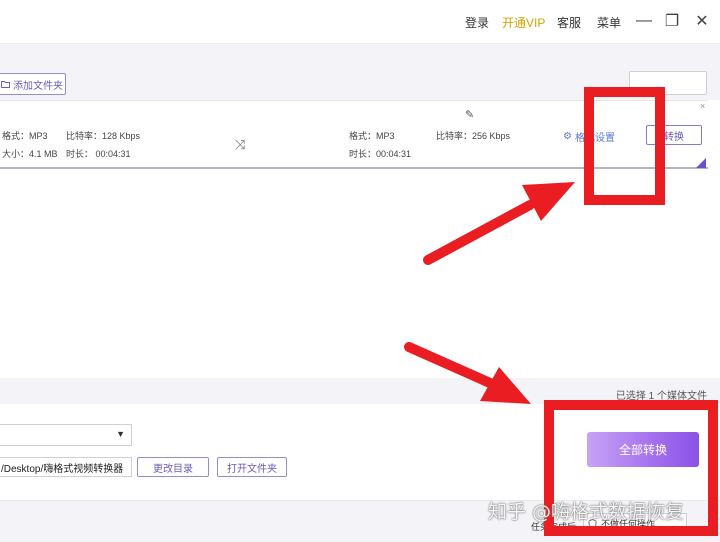  I want to click on source-format: 格式：MP3, so click(25, 136).